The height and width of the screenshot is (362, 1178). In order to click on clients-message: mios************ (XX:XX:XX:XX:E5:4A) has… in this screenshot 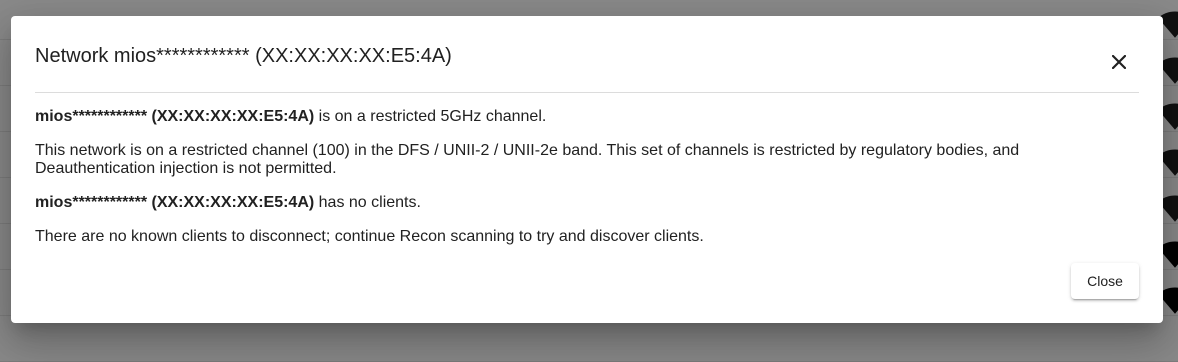, I will do `click(585, 203)`.